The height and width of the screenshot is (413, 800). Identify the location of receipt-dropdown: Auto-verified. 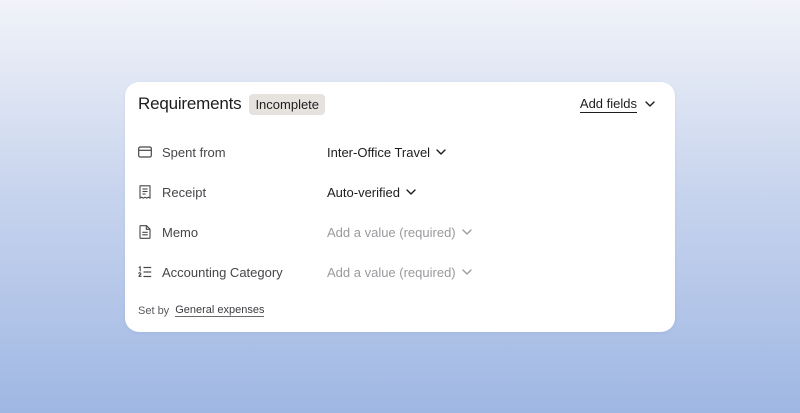
(371, 192).